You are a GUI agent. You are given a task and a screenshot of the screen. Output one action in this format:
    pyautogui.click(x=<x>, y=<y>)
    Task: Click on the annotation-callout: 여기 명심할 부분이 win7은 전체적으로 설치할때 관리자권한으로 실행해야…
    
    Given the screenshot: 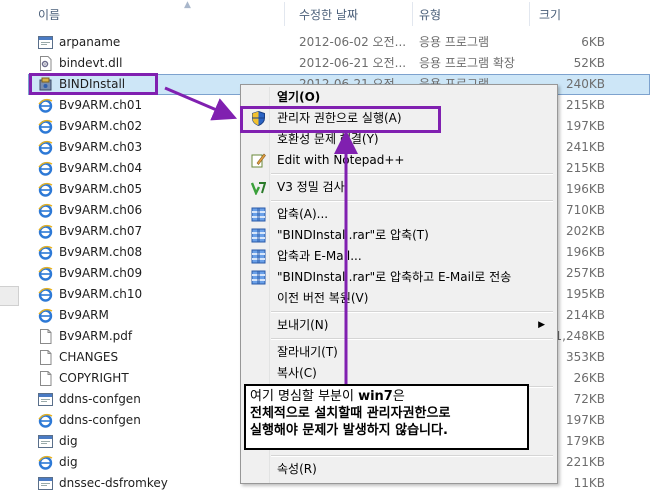 What is the action you would take?
    pyautogui.click(x=386, y=417)
    